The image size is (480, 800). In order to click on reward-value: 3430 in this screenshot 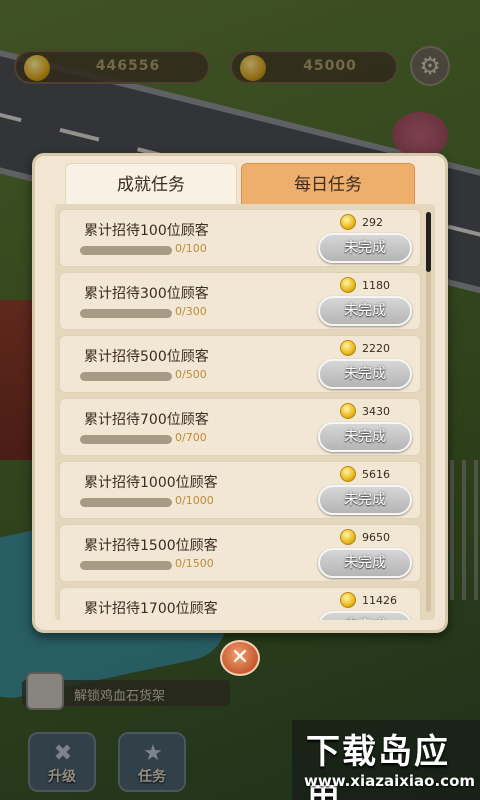, I will do `click(376, 411)`.